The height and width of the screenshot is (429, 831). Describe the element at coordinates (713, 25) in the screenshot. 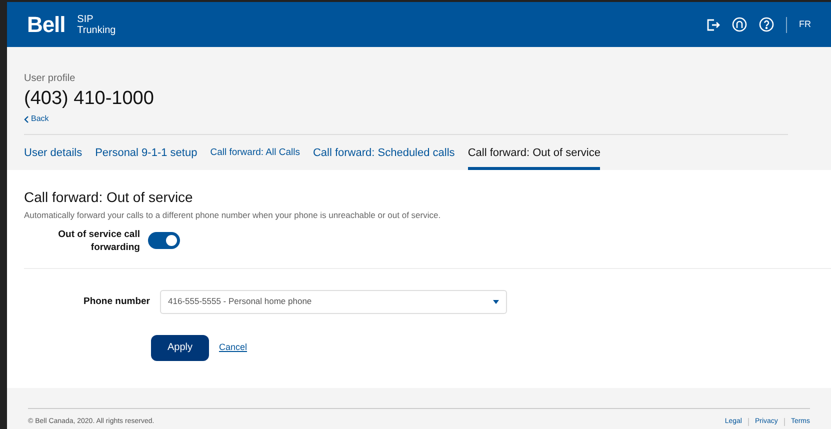

I see `sign-out-icon` at that location.